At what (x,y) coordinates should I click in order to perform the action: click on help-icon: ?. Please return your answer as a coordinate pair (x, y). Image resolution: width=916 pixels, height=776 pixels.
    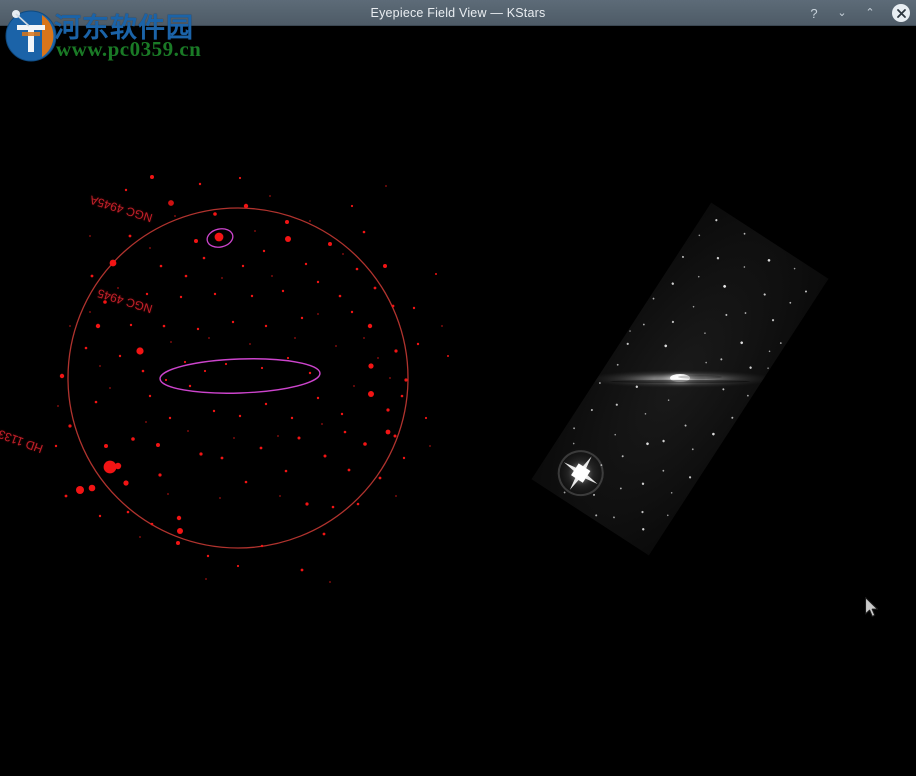
    Looking at the image, I should click on (814, 13).